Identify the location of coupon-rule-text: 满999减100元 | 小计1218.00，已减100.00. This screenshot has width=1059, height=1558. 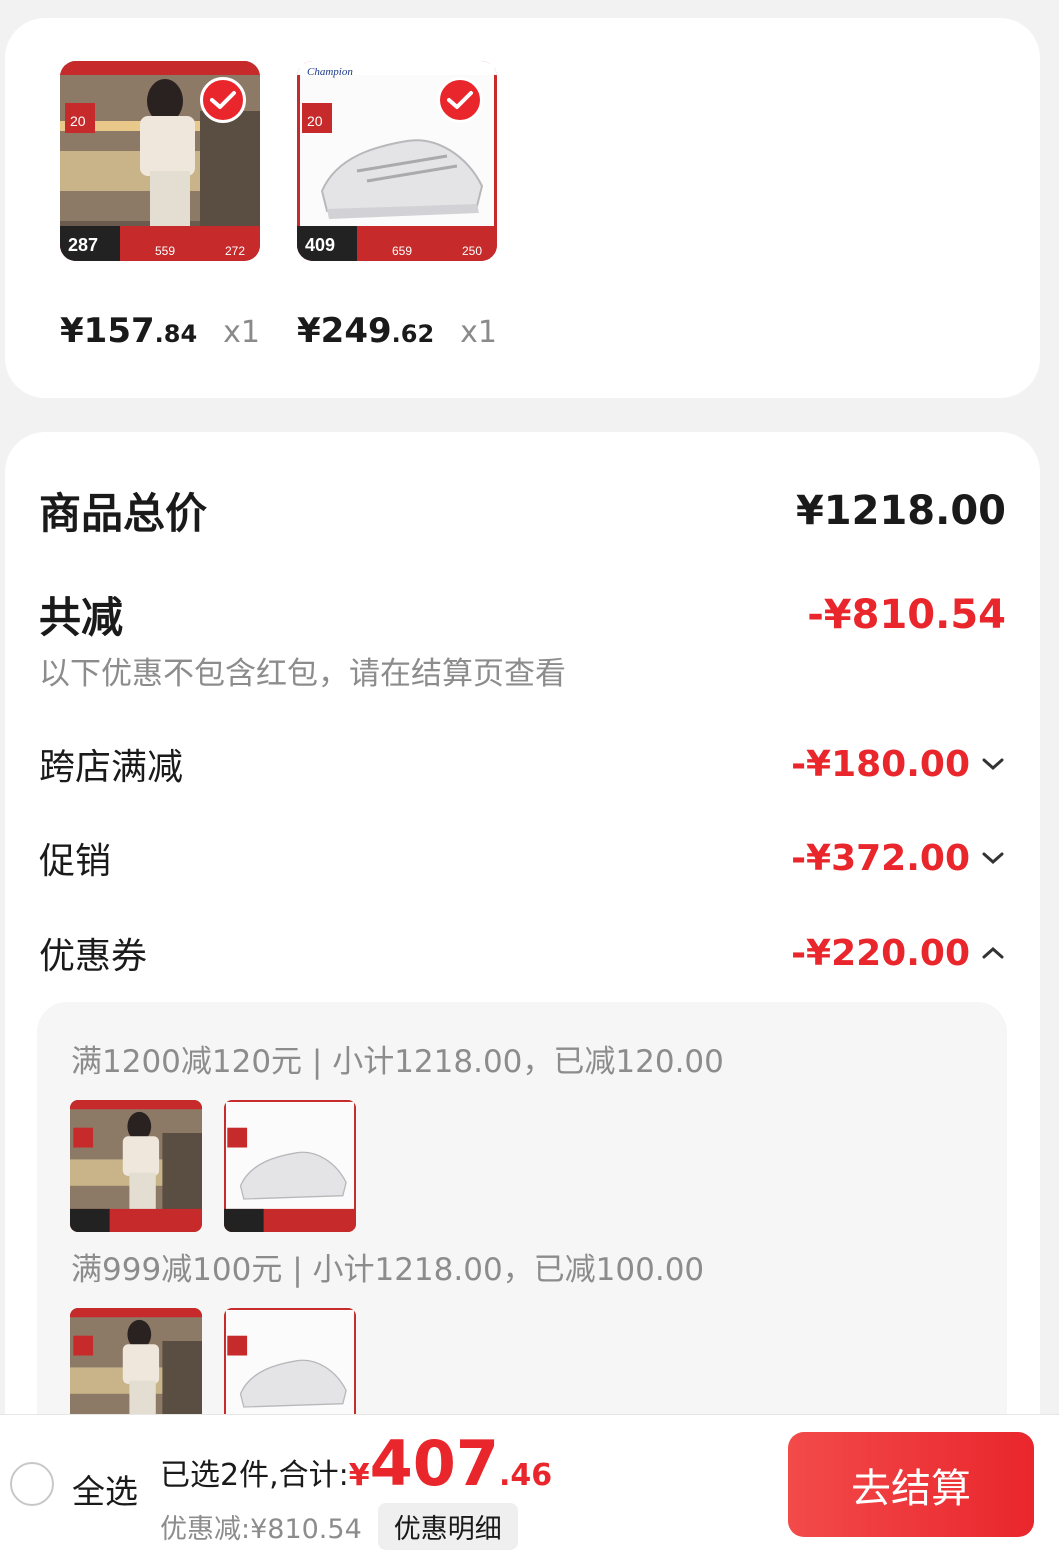
(388, 1270).